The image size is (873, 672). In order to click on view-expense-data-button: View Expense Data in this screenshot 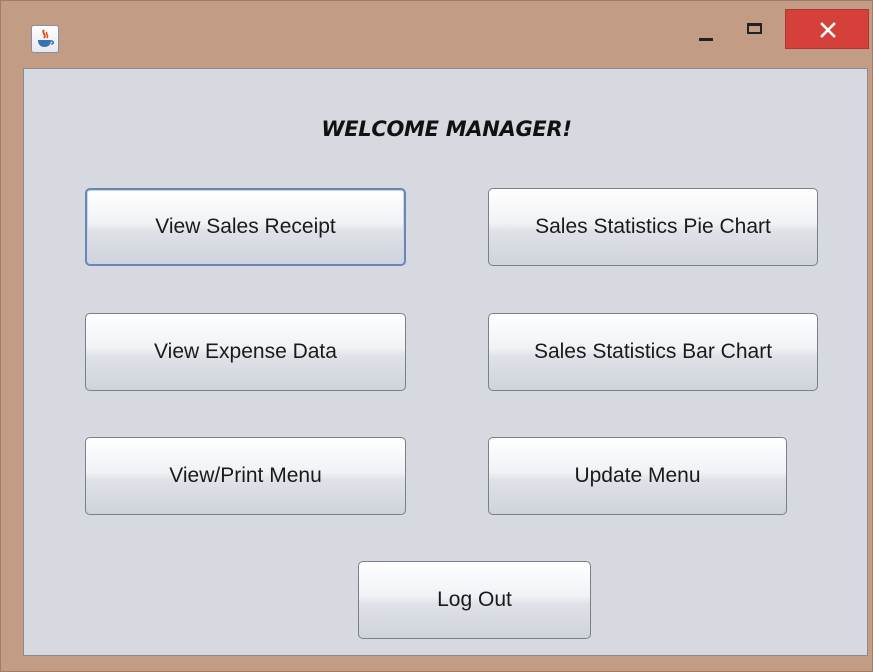, I will do `click(245, 352)`.